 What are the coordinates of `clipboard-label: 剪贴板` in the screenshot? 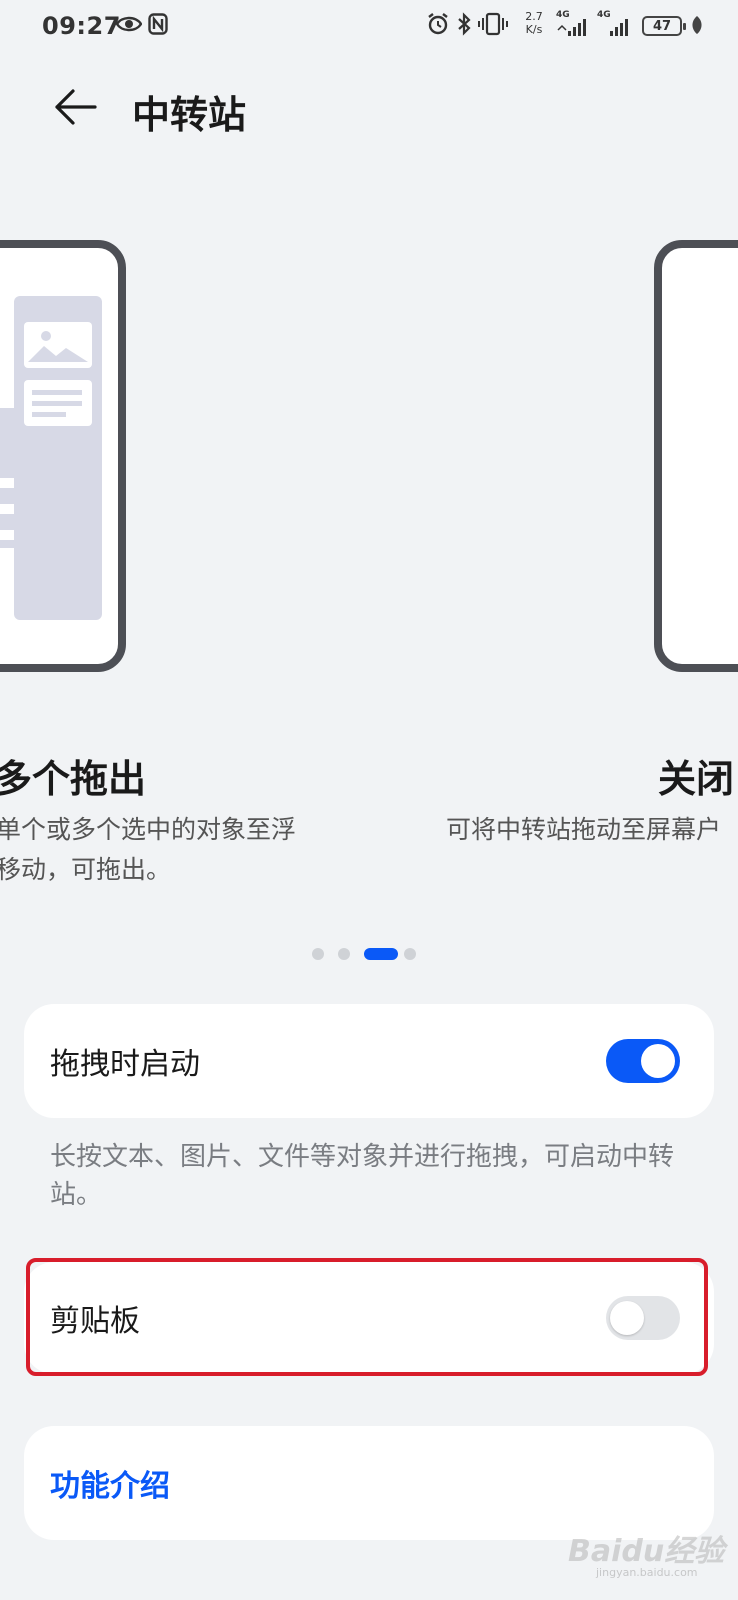 It's located at (95, 1321).